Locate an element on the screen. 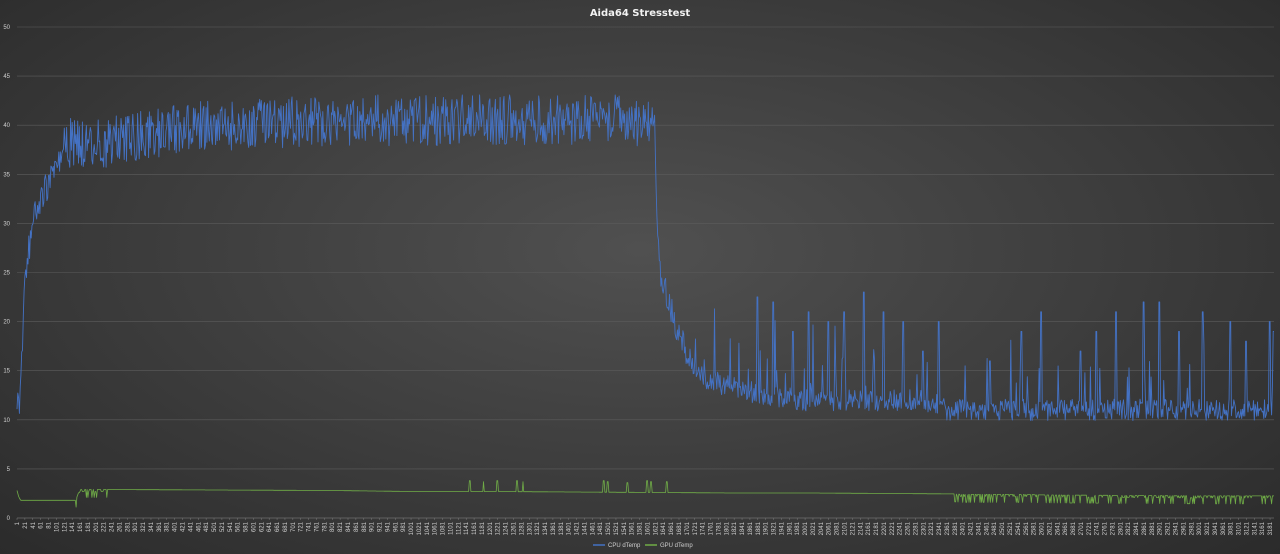  x-tick-label: 2981 is located at coordinates (1192, 528).